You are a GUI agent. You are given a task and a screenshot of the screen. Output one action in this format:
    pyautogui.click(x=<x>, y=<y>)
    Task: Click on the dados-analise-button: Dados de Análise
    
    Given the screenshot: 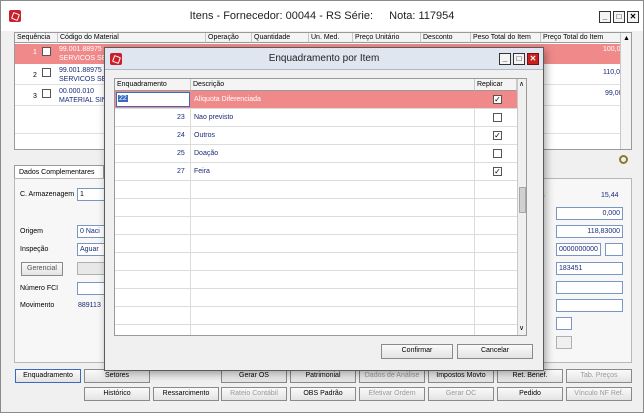 What is the action you would take?
    pyautogui.click(x=392, y=376)
    